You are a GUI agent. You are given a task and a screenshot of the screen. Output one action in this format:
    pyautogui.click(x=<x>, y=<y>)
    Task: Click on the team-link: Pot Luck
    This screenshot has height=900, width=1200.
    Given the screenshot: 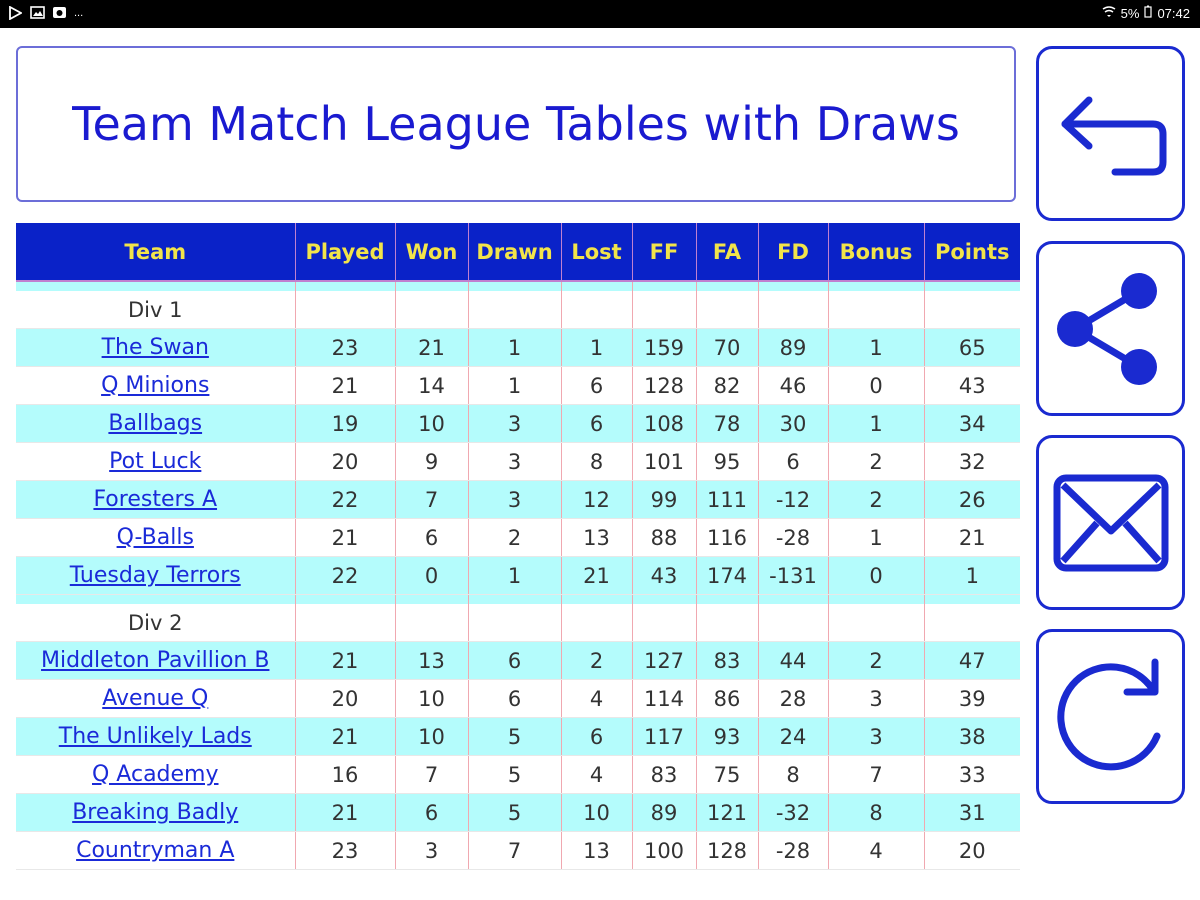 What is the action you would take?
    pyautogui.click(x=155, y=461)
    